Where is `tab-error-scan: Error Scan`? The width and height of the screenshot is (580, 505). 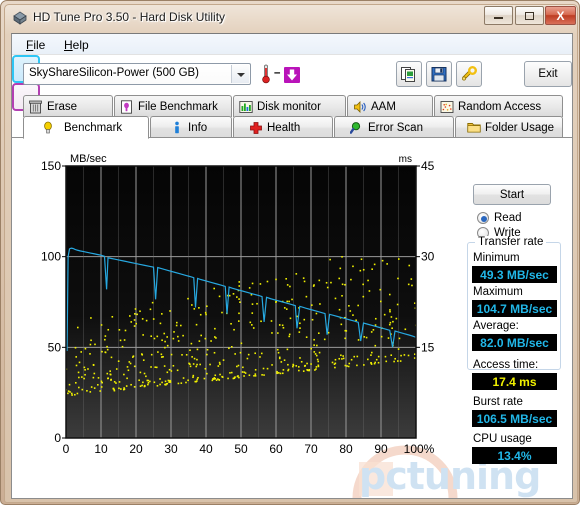
tab-error-scan: Error Scan is located at coordinates (394, 127).